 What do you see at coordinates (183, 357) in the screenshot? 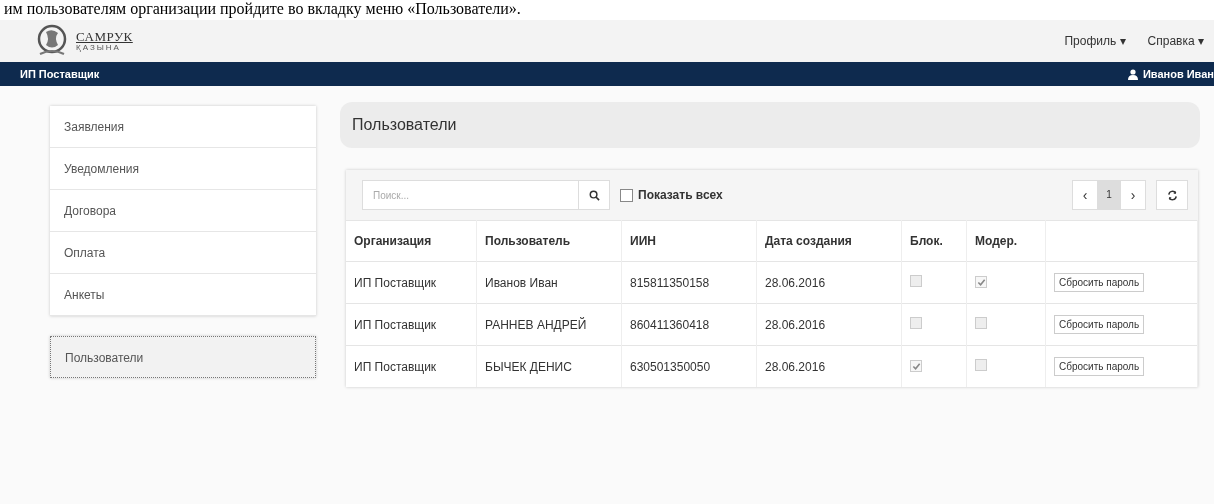
I see `sidebar-item: Пользователи` at bounding box center [183, 357].